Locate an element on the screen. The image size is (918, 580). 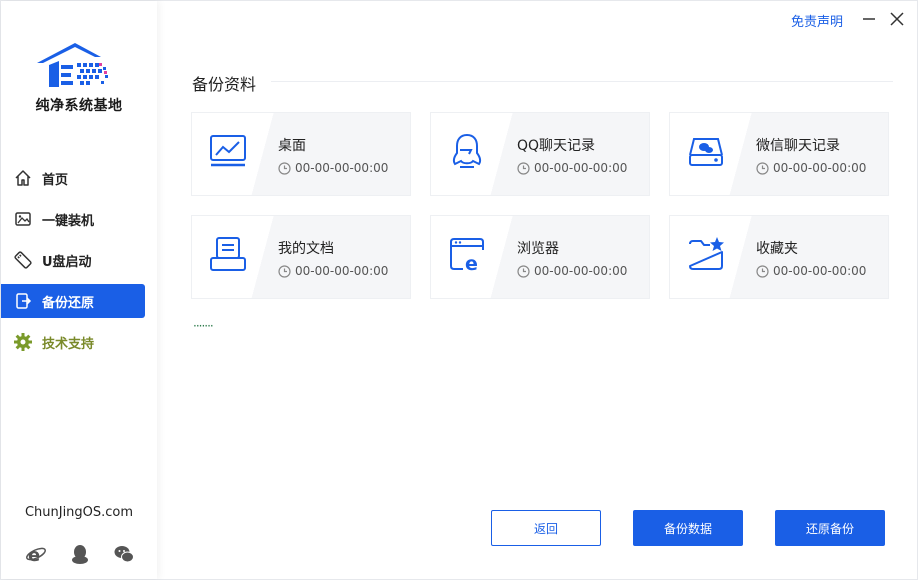
ie-browser-icon: e is located at coordinates (36, 554).